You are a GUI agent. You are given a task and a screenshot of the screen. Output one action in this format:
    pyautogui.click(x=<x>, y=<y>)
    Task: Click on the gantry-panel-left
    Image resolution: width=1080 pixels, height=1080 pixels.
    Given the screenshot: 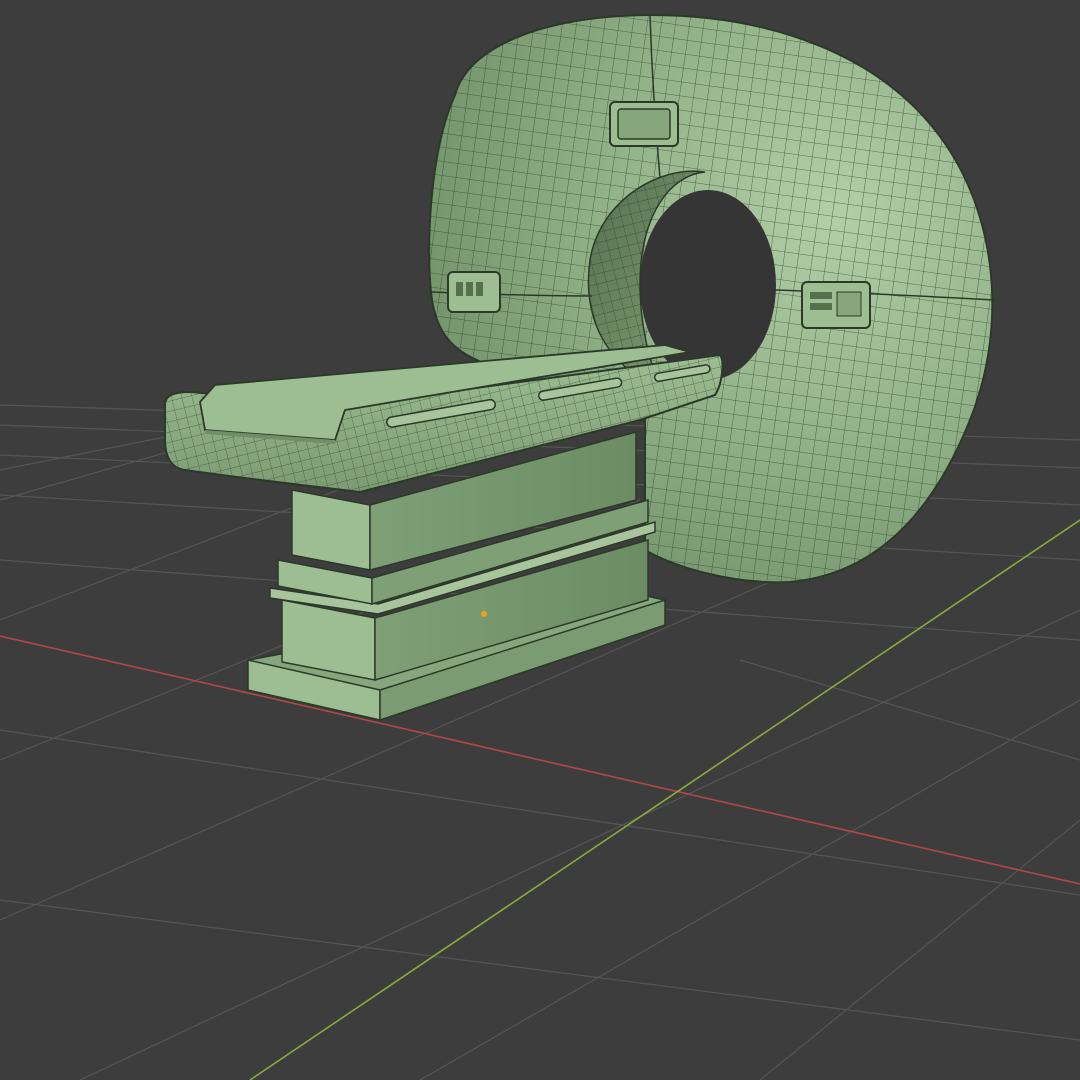 What is the action you would take?
    pyautogui.click(x=474, y=292)
    